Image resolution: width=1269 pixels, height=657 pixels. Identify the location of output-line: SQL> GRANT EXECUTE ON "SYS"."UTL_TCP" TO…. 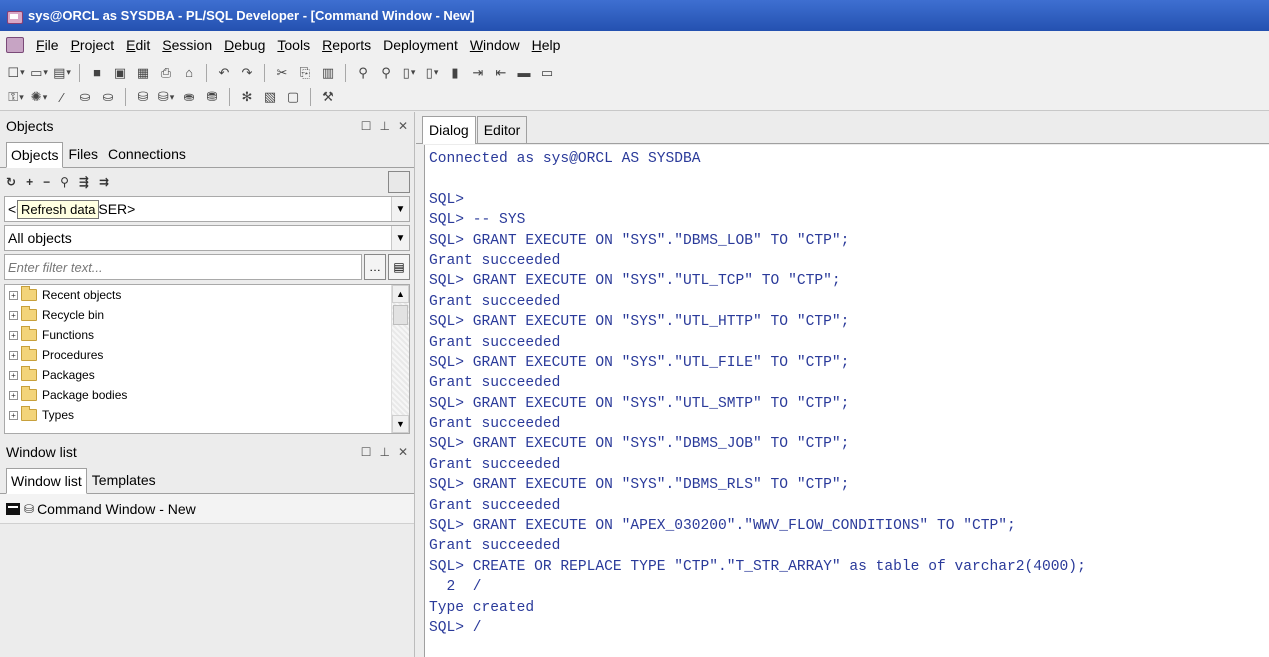
(635, 281).